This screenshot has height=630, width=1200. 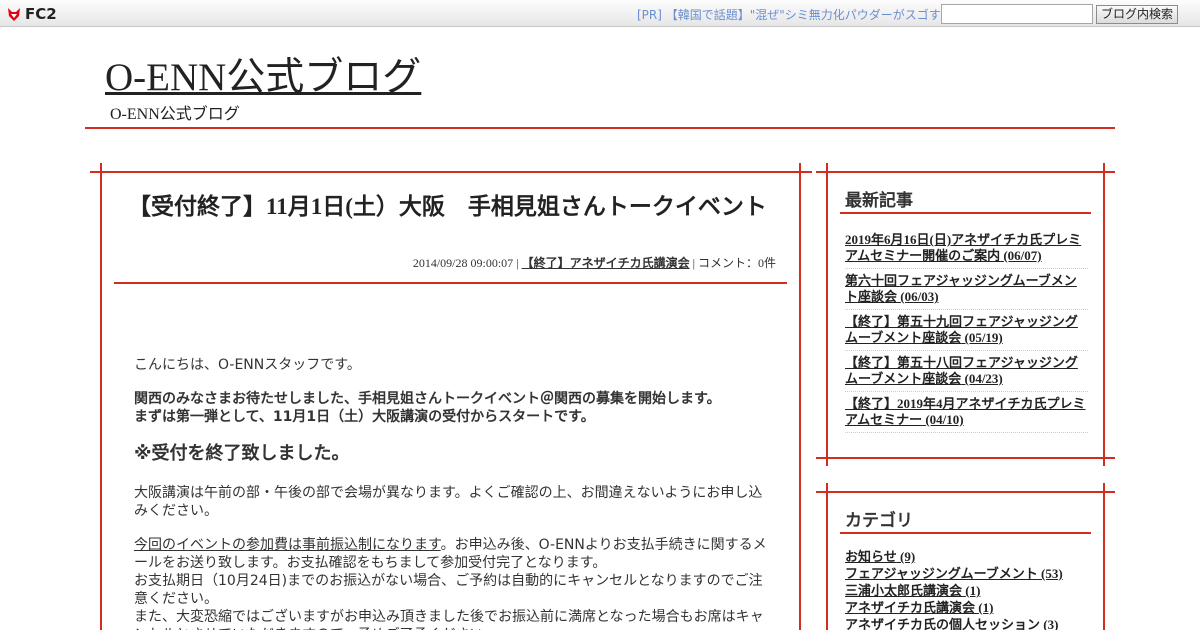 What do you see at coordinates (871, 556) in the screenshot?
I see `category-name: お知らせ` at bounding box center [871, 556].